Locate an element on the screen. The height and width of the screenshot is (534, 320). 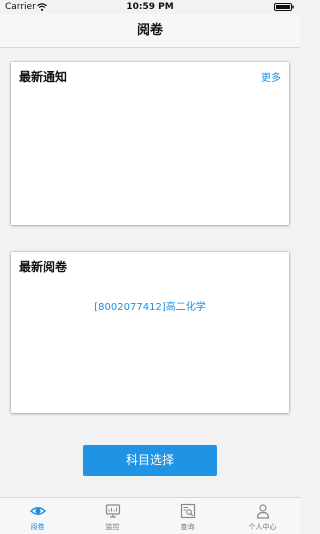
recent-exams-title: 最新阅卷 is located at coordinates (43, 267).